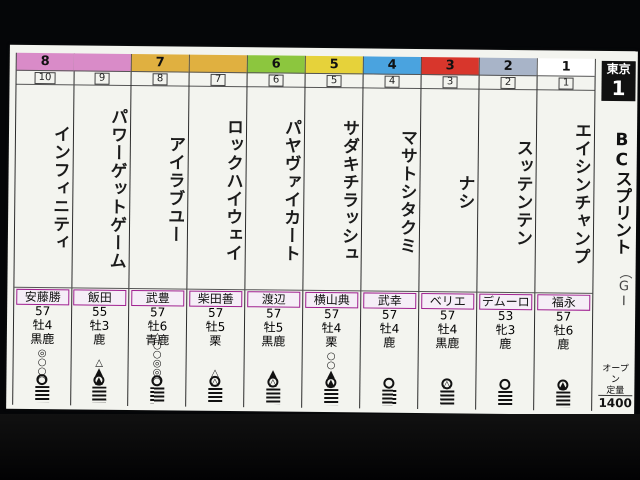 The image size is (640, 480). I want to click on jockey-name: 福永, so click(564, 302).